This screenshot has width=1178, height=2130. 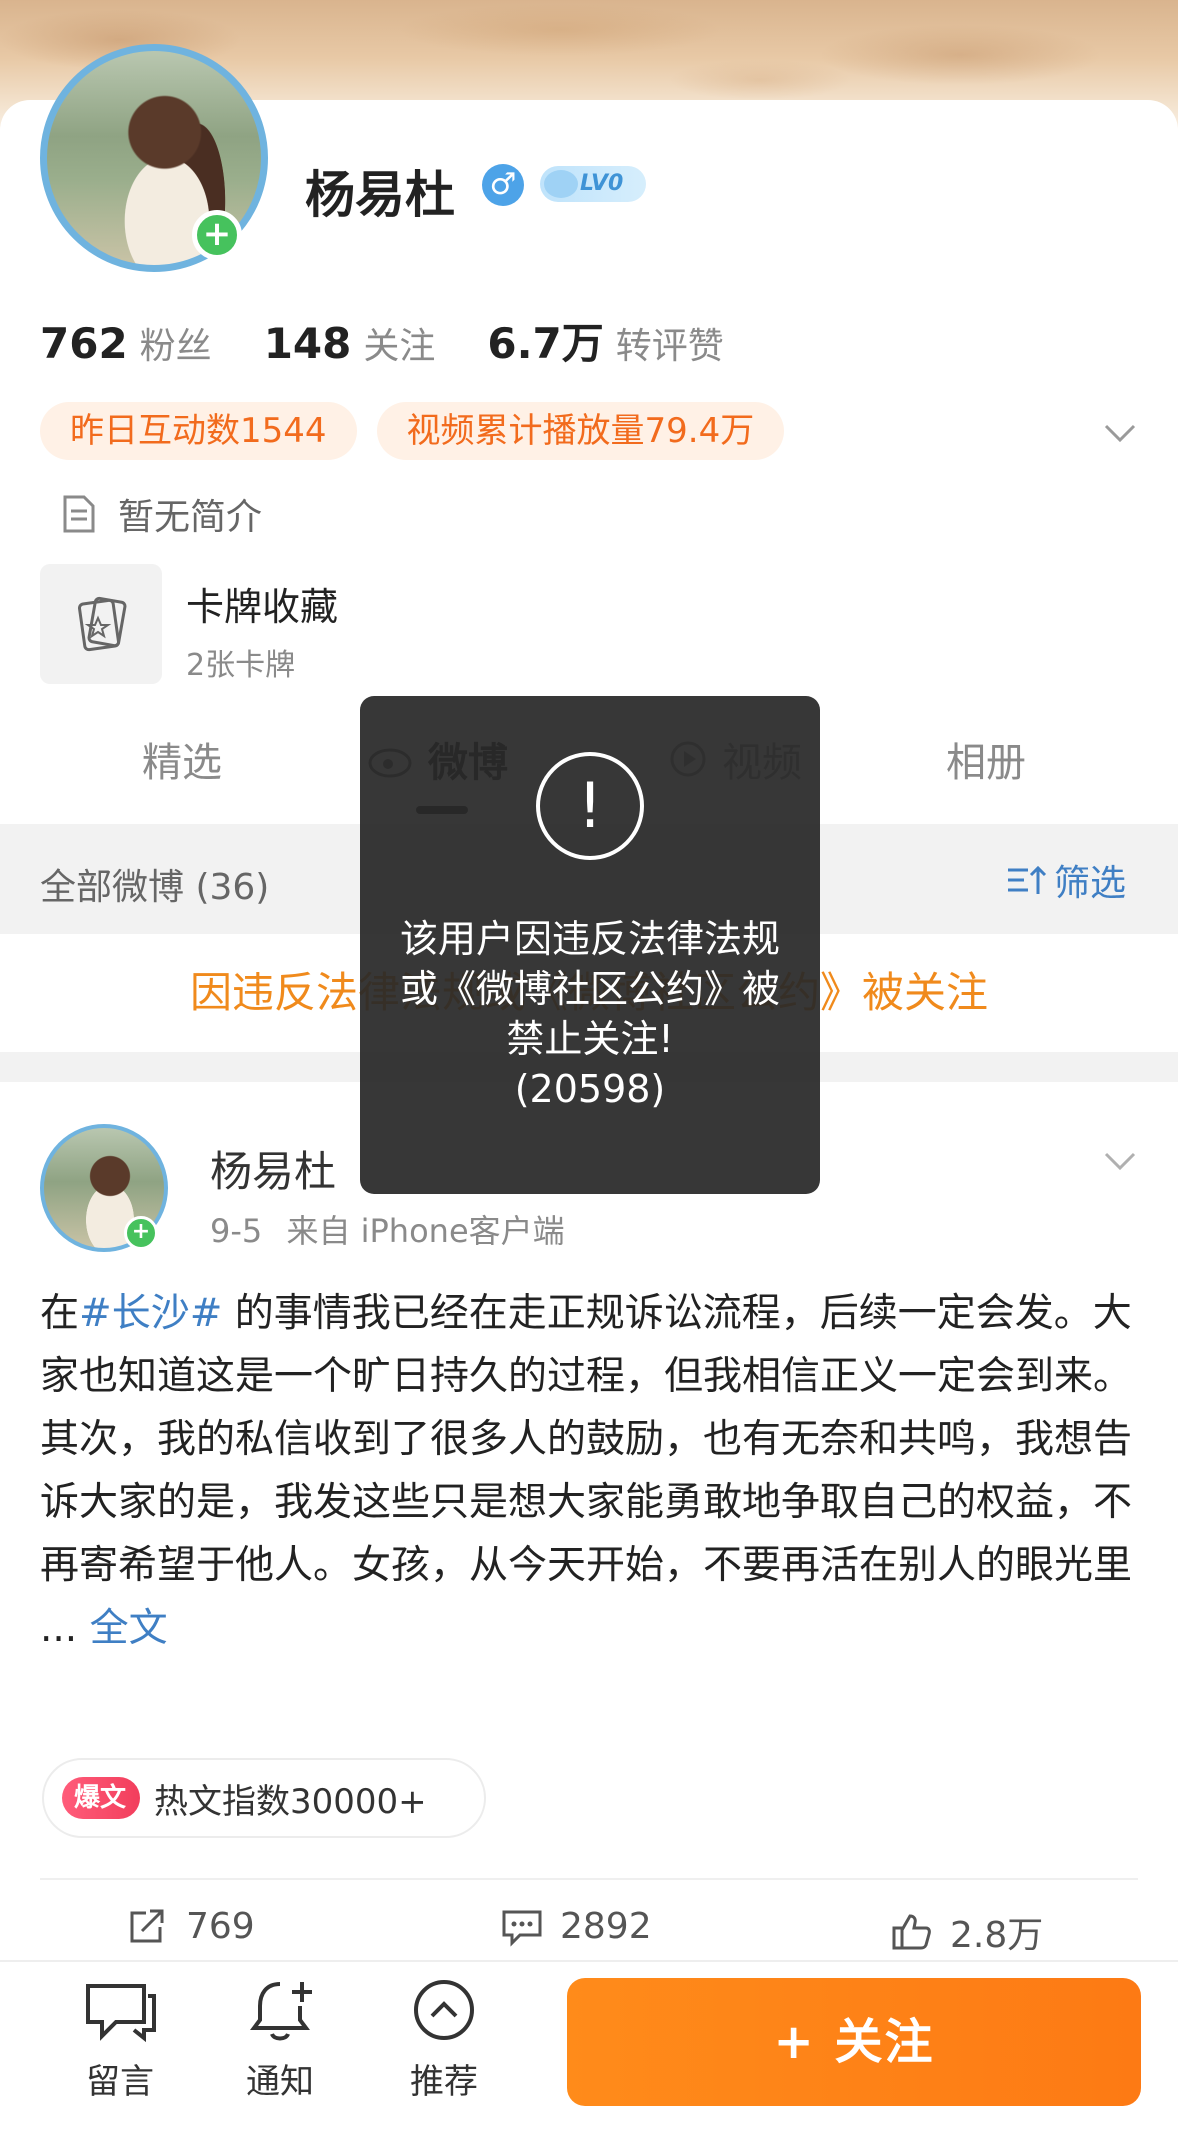 I want to click on repost-count: 769, so click(x=220, y=1926).